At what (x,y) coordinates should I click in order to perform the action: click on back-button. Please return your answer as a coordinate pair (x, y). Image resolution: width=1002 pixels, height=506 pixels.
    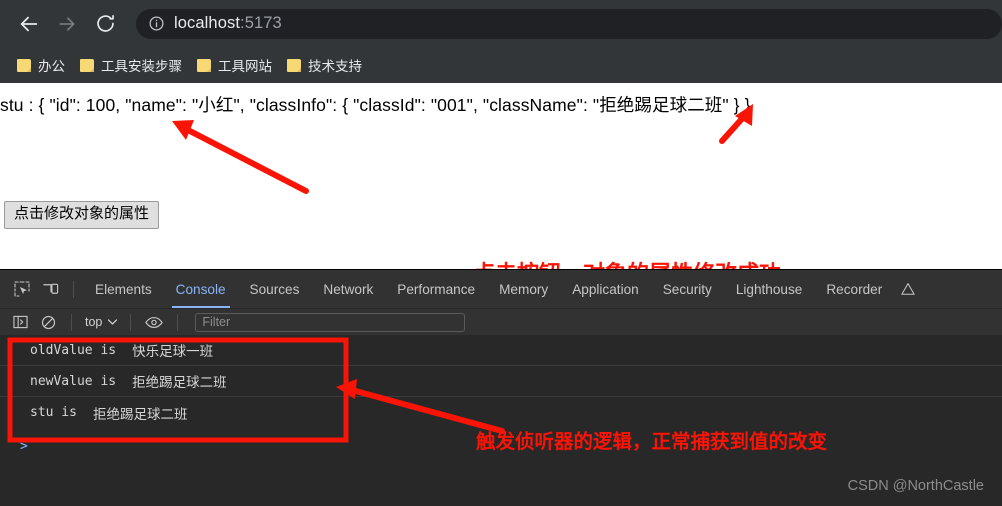
    Looking at the image, I should click on (29, 24).